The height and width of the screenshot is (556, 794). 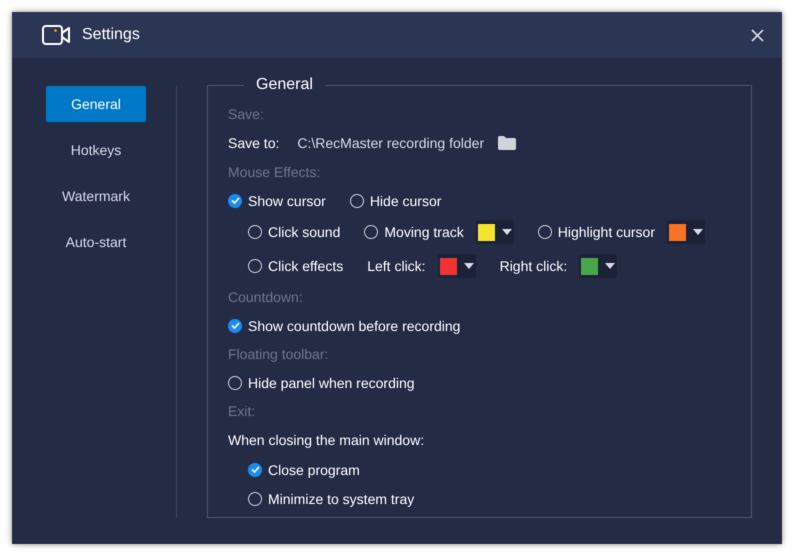 What do you see at coordinates (242, 411) in the screenshot?
I see `section-heading: Exit:` at bounding box center [242, 411].